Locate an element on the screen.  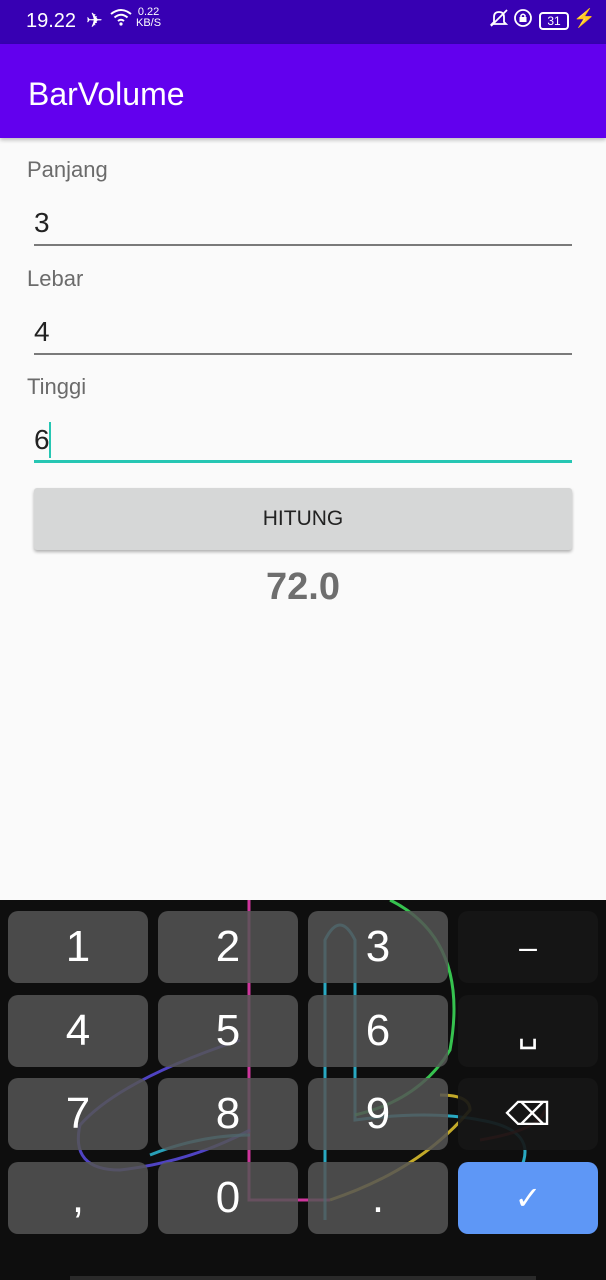
status-time: 19.22 is located at coordinates (51, 21).